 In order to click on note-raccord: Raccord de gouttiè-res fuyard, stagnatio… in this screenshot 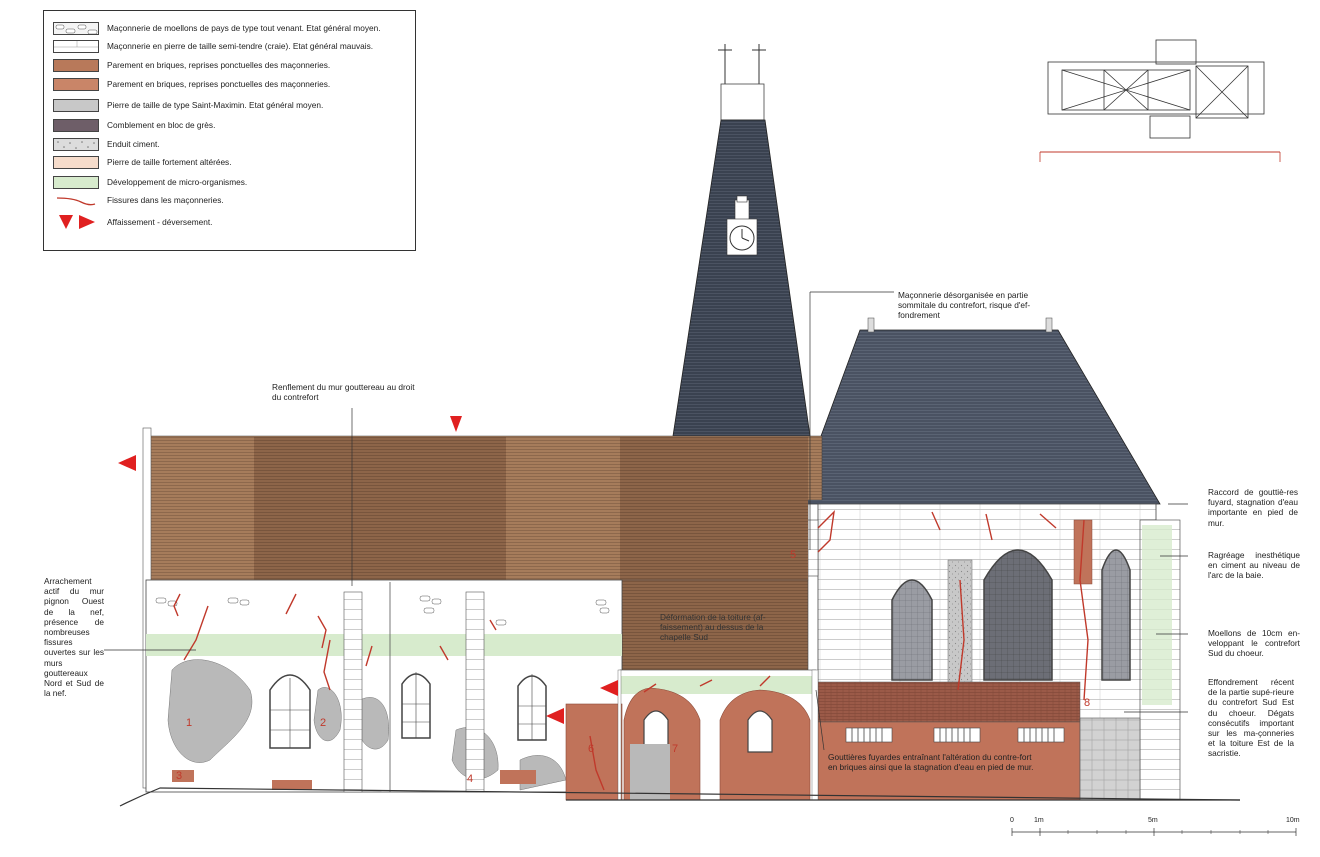, I will do `click(1253, 507)`.